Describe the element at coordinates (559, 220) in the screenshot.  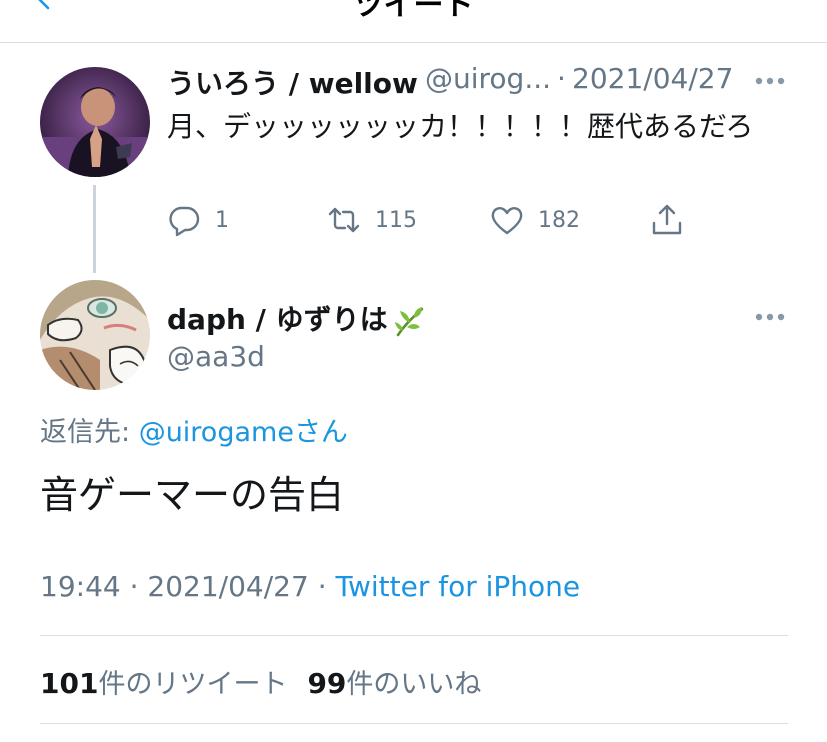
I see `like-count: 182` at that location.